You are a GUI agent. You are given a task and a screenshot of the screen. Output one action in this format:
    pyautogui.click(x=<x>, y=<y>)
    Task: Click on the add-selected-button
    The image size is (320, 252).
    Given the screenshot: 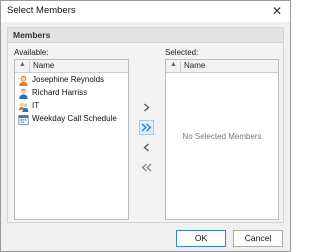 What is the action you would take?
    pyautogui.click(x=146, y=107)
    